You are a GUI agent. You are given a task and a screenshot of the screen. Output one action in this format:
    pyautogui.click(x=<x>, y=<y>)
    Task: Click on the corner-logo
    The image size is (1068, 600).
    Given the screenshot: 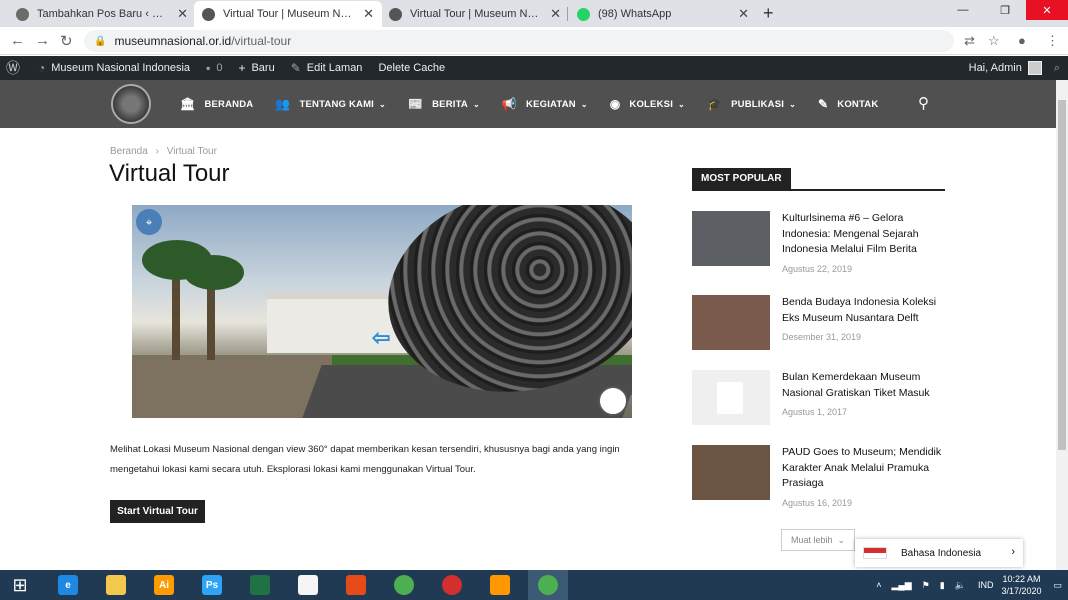 What is the action you would take?
    pyautogui.click(x=613, y=401)
    